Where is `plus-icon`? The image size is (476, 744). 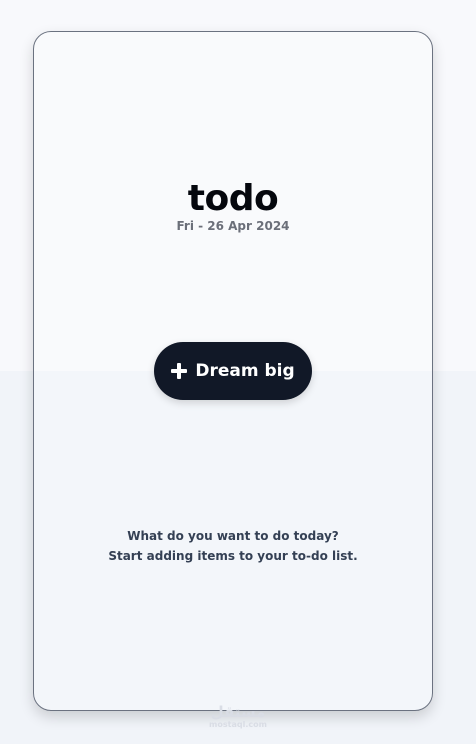 plus-icon is located at coordinates (179, 371).